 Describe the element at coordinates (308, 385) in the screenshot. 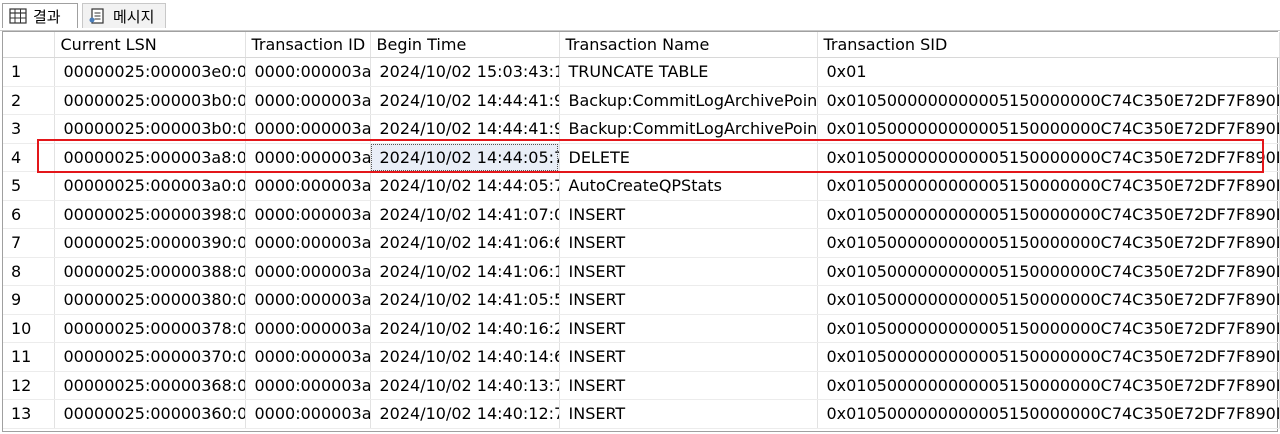

I see `table-cell: 0000:000003a1` at that location.